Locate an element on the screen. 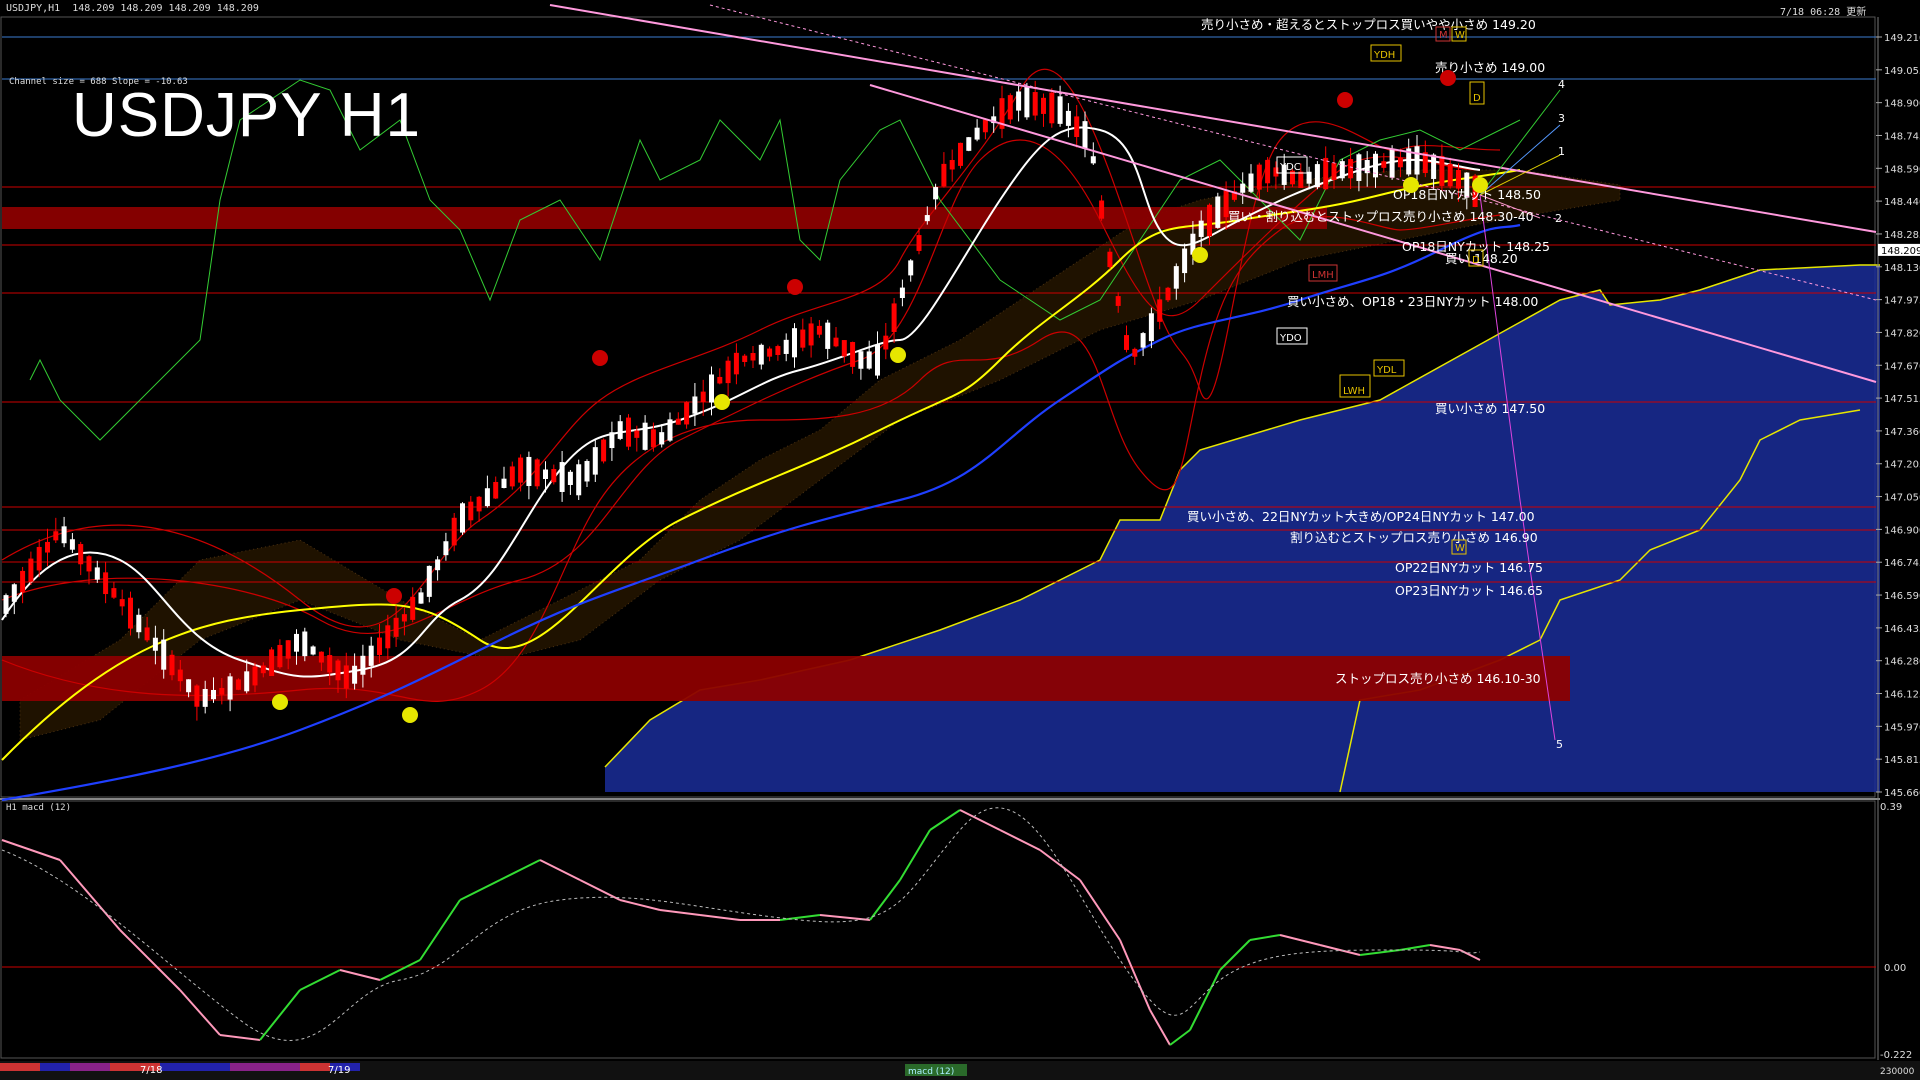 Image resolution: width=1920 pixels, height=1080 pixels. fractal-up-marker is located at coordinates (898, 355).